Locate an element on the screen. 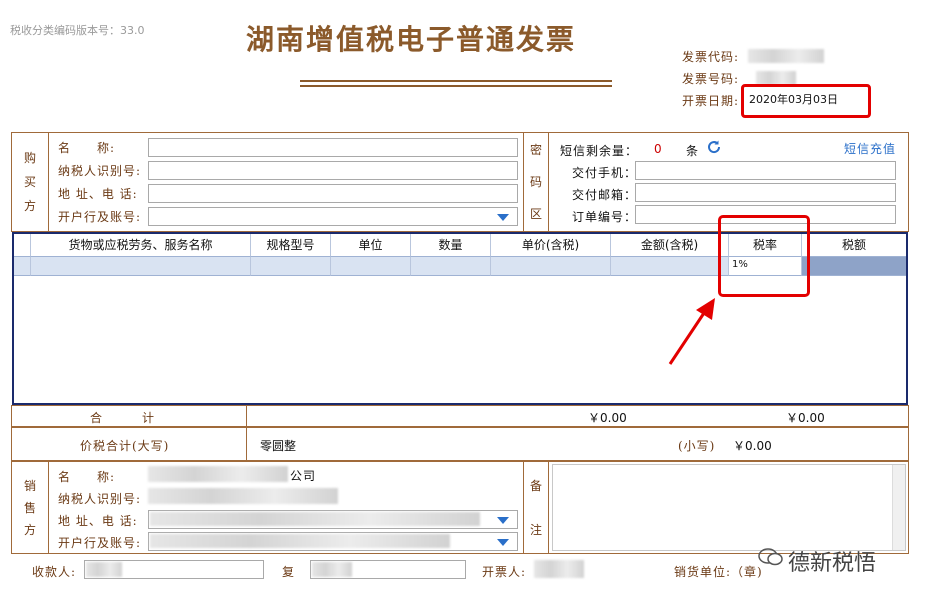 Image resolution: width=927 pixels, height=598 pixels. item-spec-cell is located at coordinates (291, 266).